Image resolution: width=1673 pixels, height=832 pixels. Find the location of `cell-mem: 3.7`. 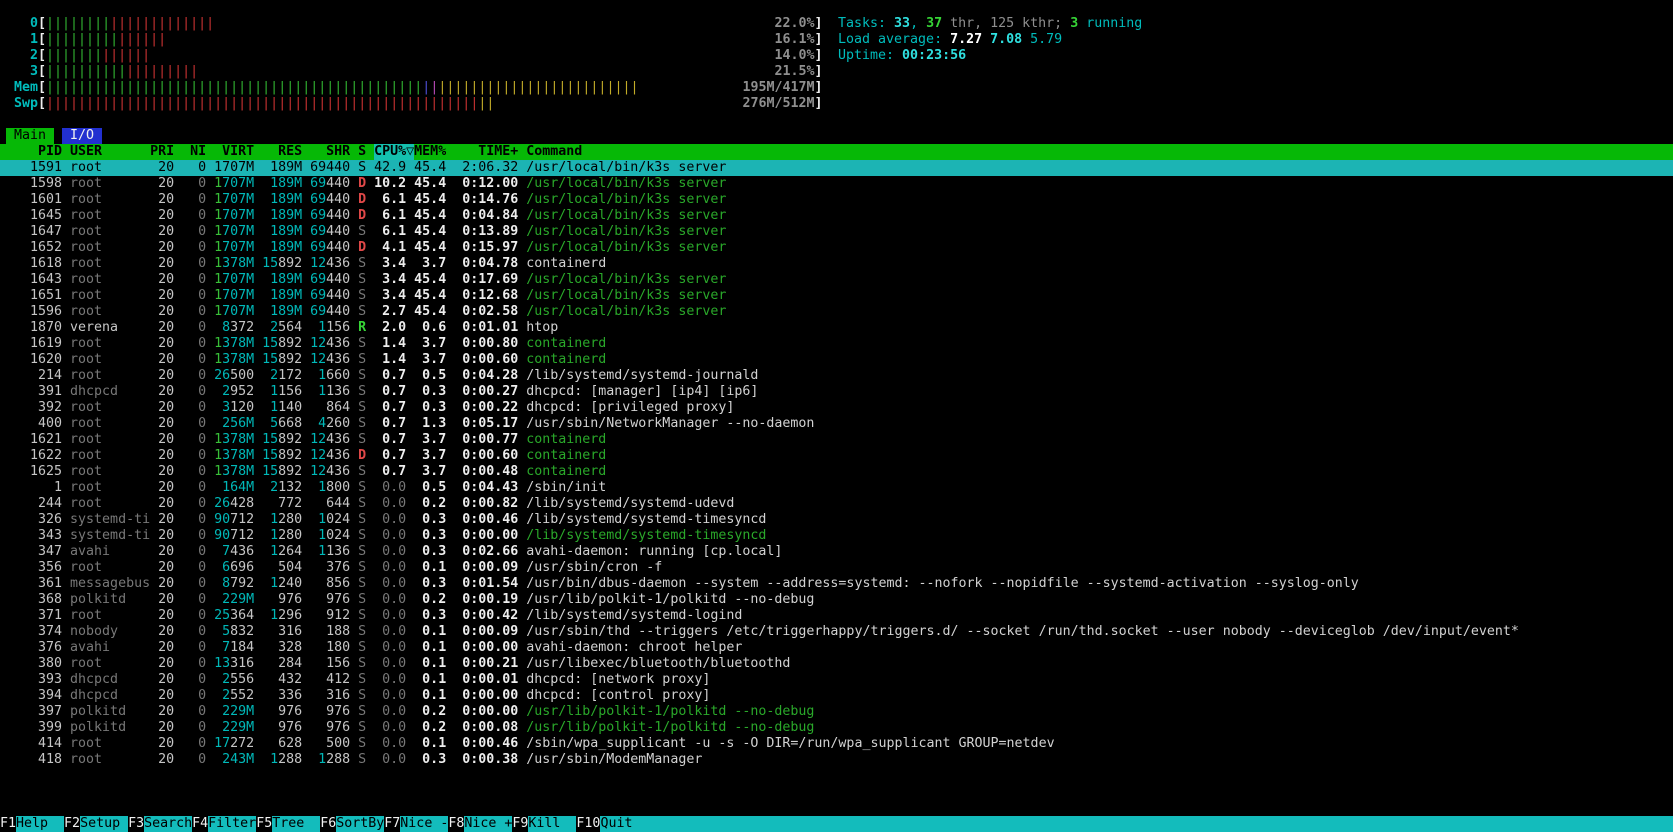

cell-mem: 3.7 is located at coordinates (430, 359).